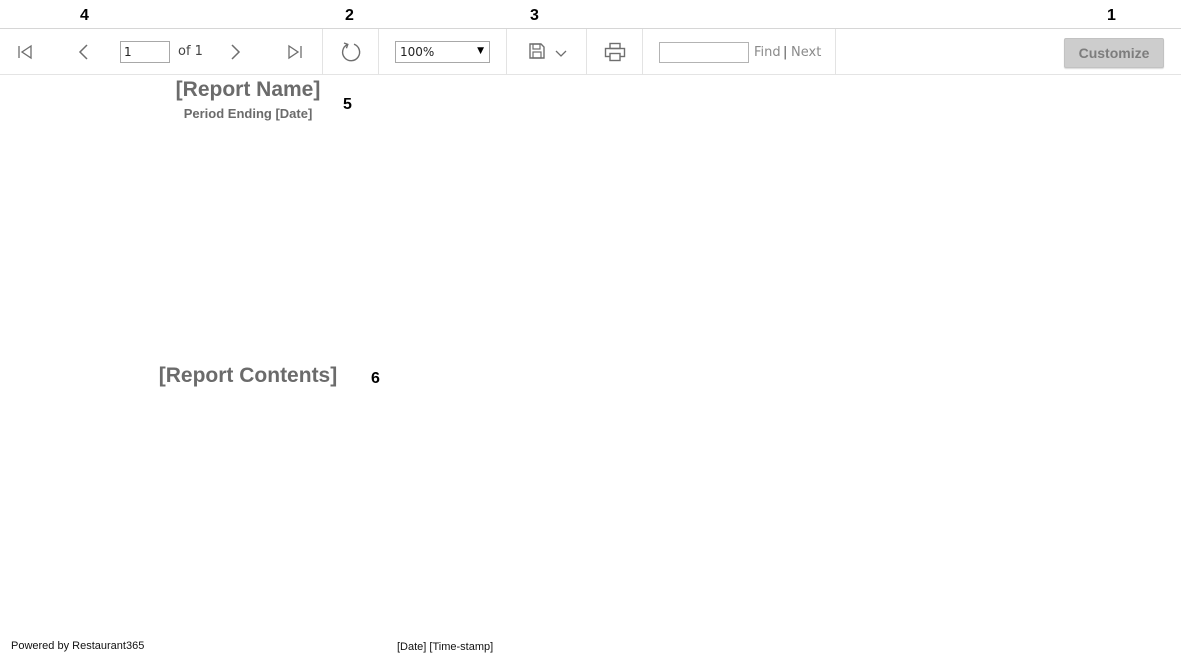 The image size is (1181, 664). What do you see at coordinates (442, 52) in the screenshot?
I see `zoom-select: 100% ▼` at bounding box center [442, 52].